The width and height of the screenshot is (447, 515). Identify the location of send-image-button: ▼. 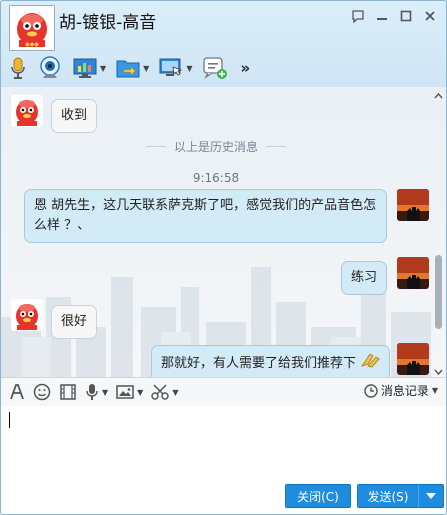
(129, 392).